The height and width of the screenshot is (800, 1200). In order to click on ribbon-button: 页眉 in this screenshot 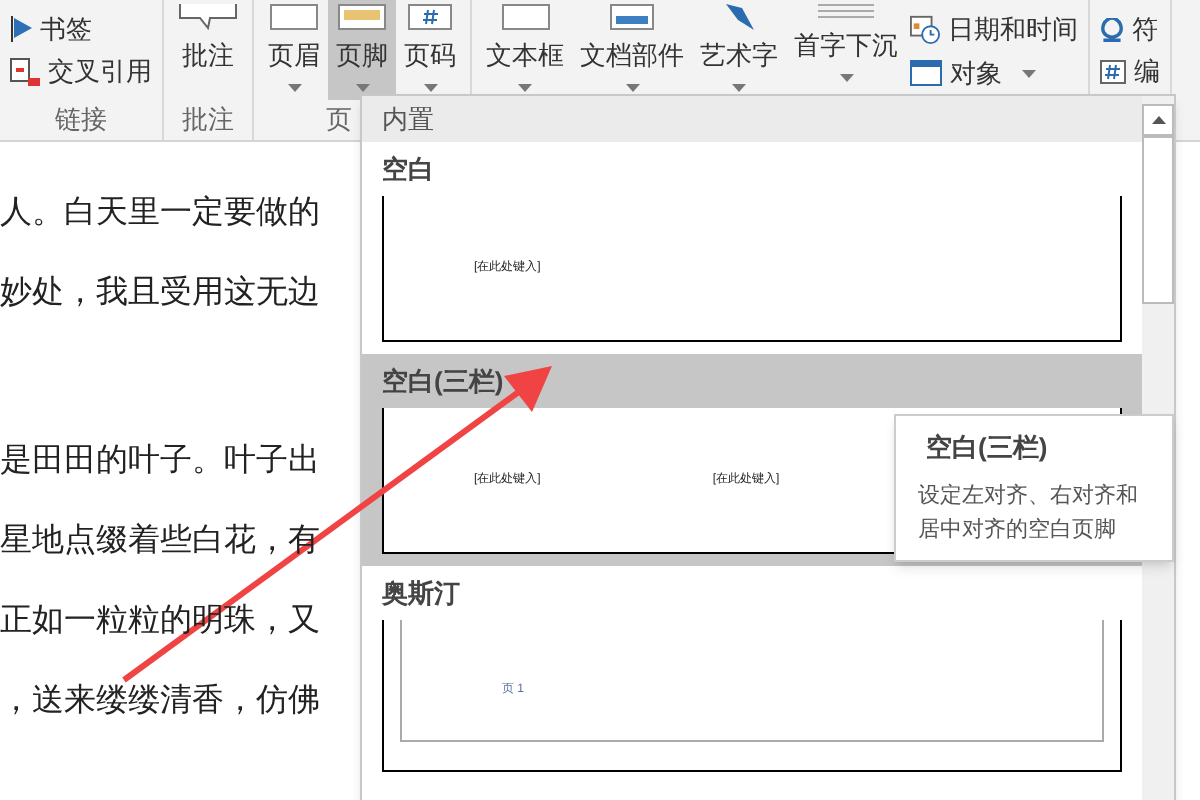, I will do `click(294, 50)`.